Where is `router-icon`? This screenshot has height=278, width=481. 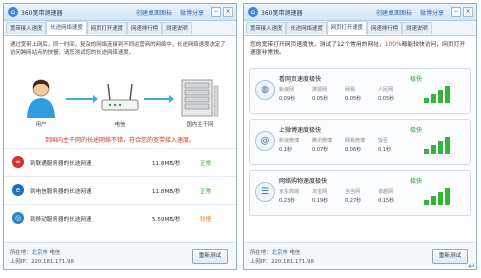
router-icon is located at coordinates (120, 97).